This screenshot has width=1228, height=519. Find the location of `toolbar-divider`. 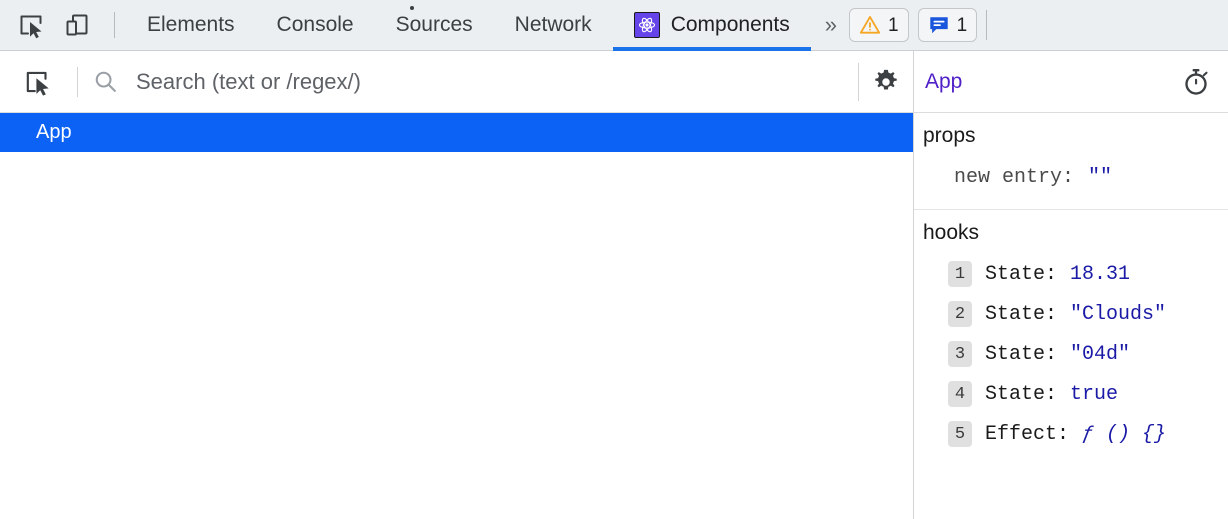

toolbar-divider is located at coordinates (114, 25).